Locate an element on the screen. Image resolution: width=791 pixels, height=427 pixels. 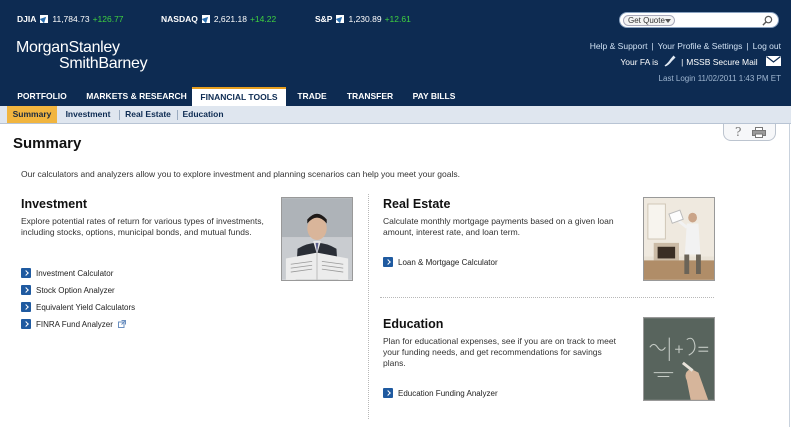
secure-mail-link: MSSB Secure Mail is located at coordinates (721, 62).